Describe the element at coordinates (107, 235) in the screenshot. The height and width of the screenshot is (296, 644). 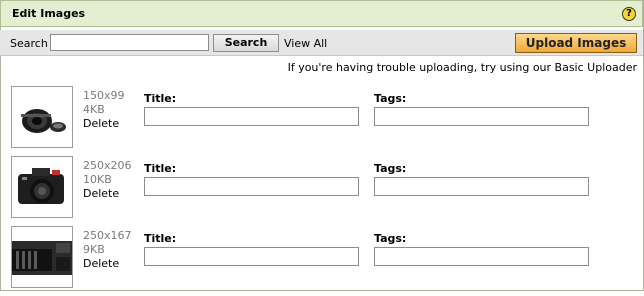
I see `image-dimensions: 250x167` at that location.